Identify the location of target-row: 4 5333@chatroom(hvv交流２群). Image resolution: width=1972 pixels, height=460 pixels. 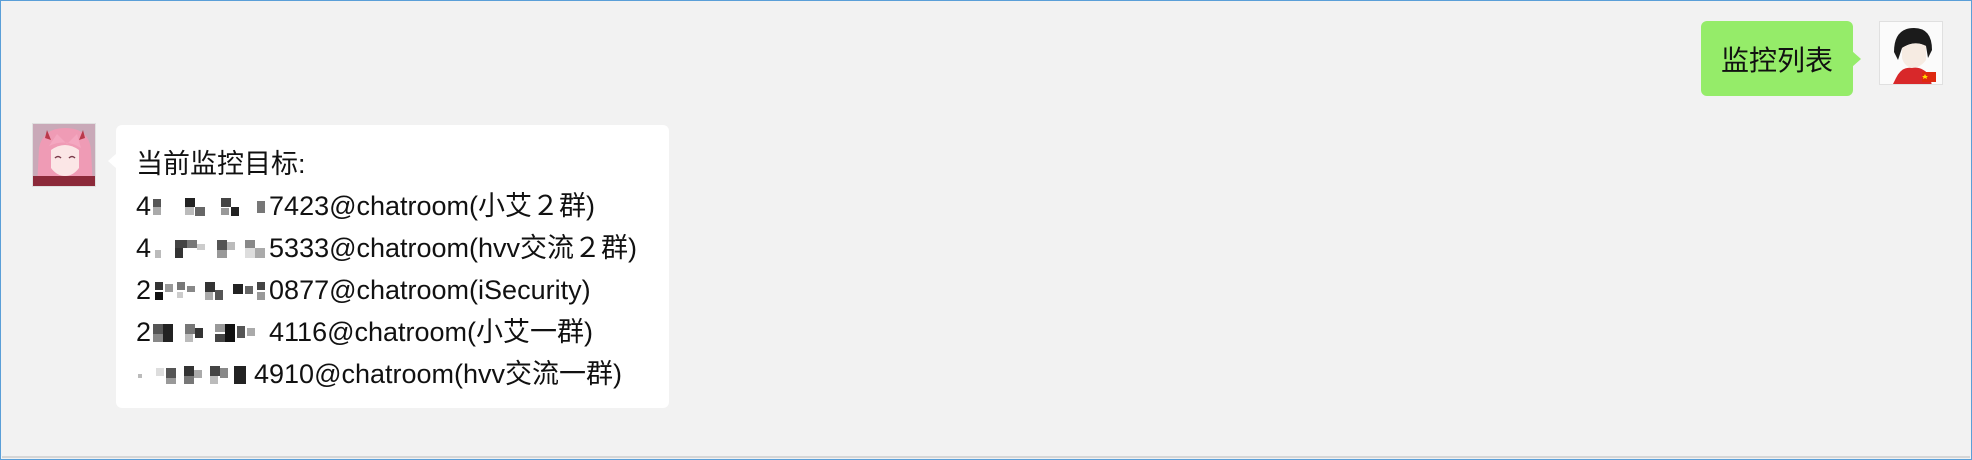
(392, 248).